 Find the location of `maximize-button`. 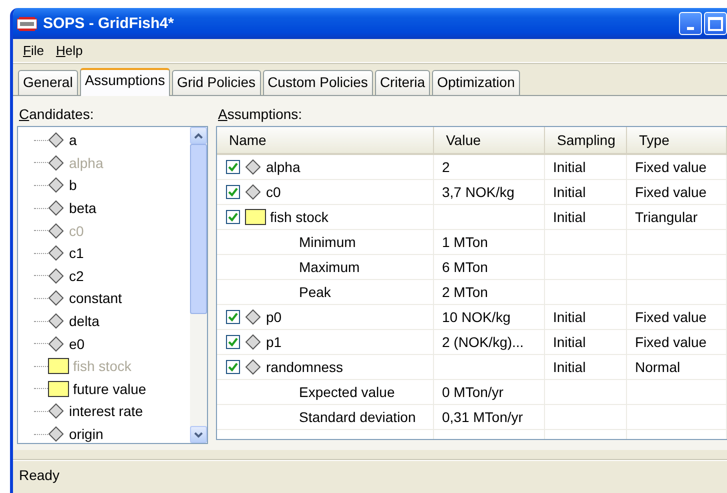

maximize-button is located at coordinates (715, 23).